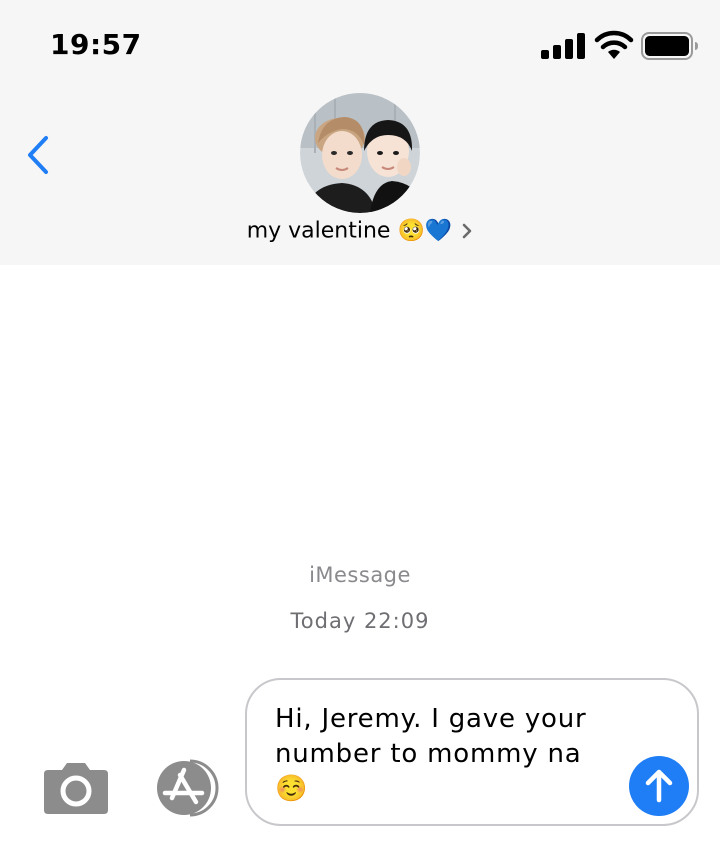 This screenshot has height=842, width=720. What do you see at coordinates (360, 575) in the screenshot?
I see `service-label: iMessage` at bounding box center [360, 575].